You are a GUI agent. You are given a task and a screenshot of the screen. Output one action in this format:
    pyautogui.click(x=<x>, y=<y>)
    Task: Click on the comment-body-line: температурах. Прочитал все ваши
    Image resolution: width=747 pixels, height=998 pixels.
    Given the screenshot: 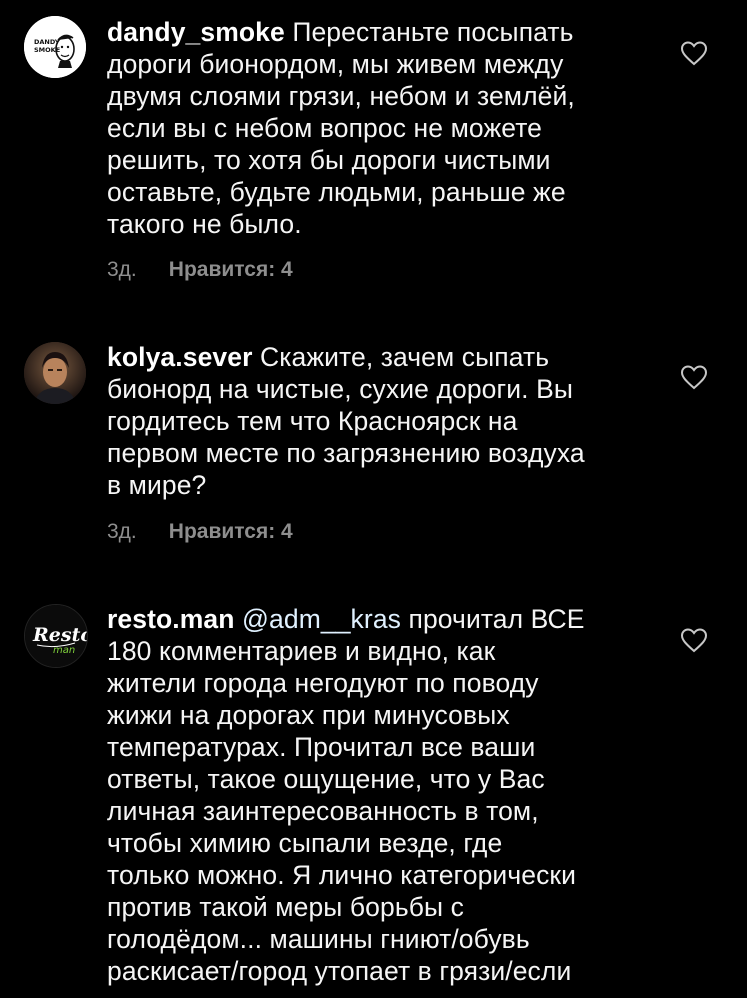 What is the action you would take?
    pyautogui.click(x=321, y=747)
    